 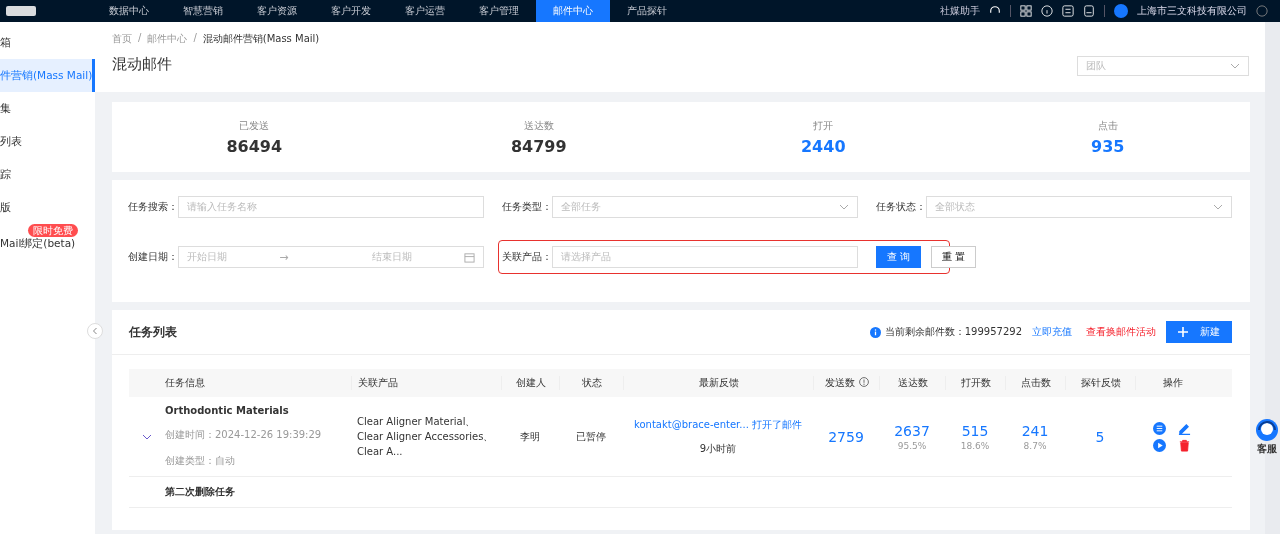 I want to click on delete-icon, so click(x=1184, y=445).